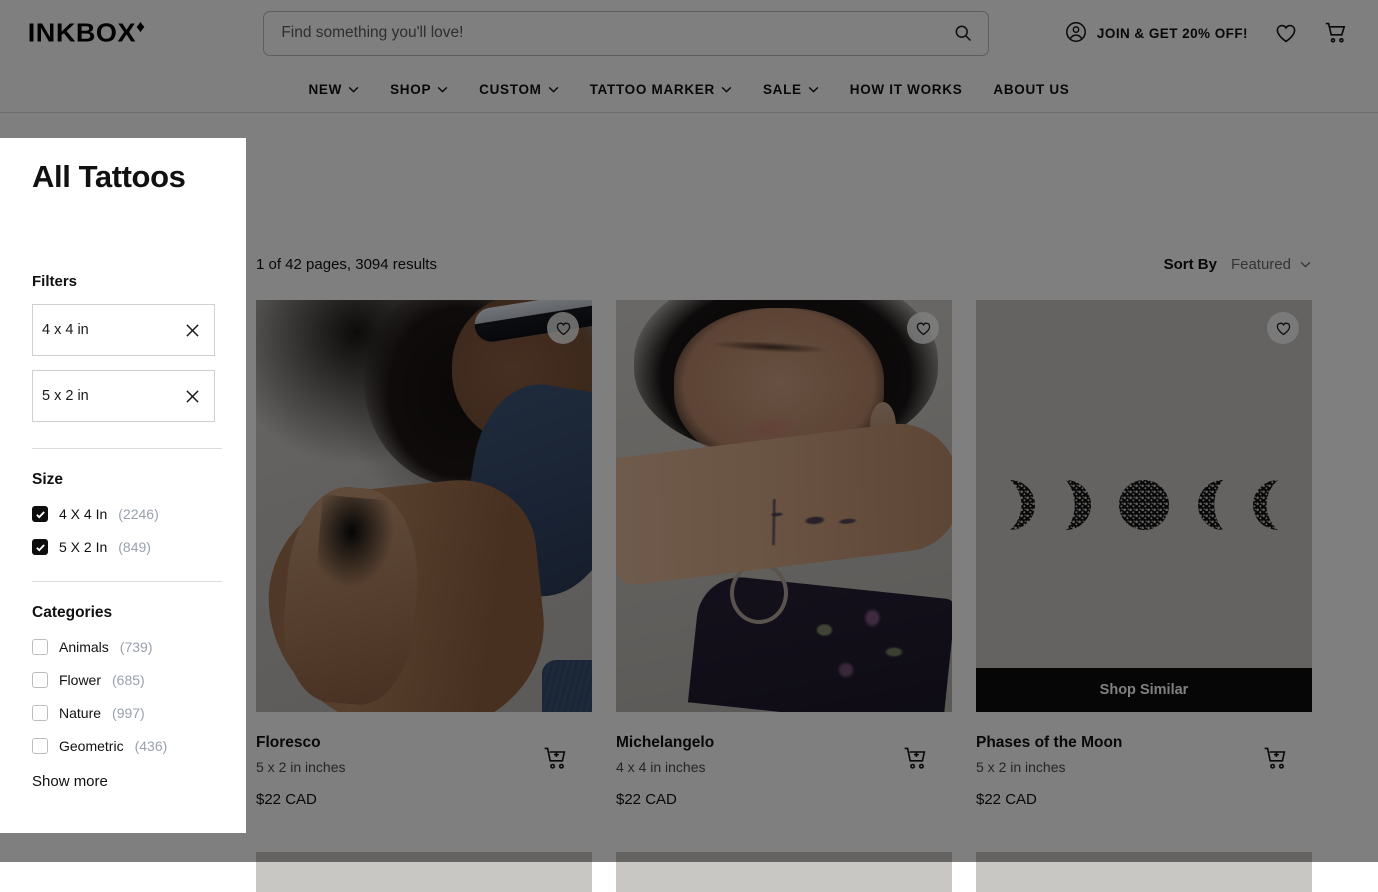  Describe the element at coordinates (141, 26) in the screenshot. I see `ink-drop-icon: ♦` at that location.